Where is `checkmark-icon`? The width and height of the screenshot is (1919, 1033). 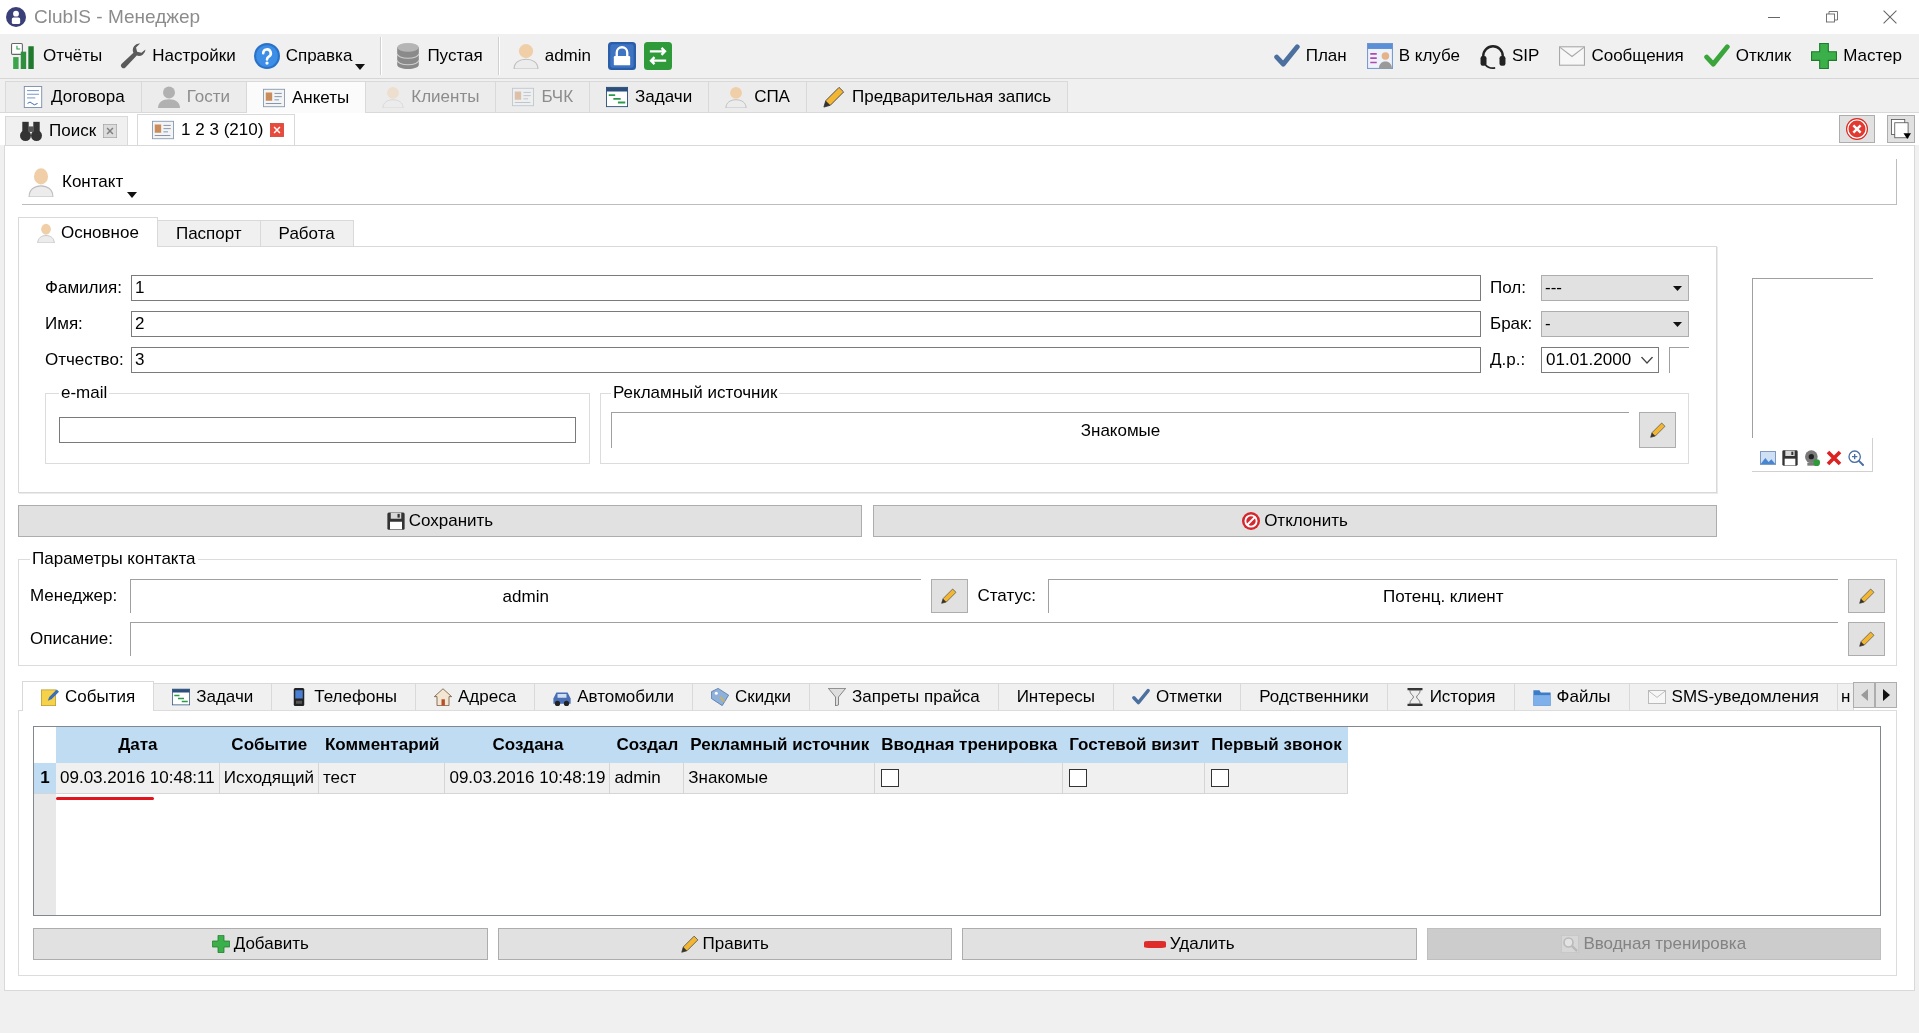 checkmark-icon is located at coordinates (1140, 697).